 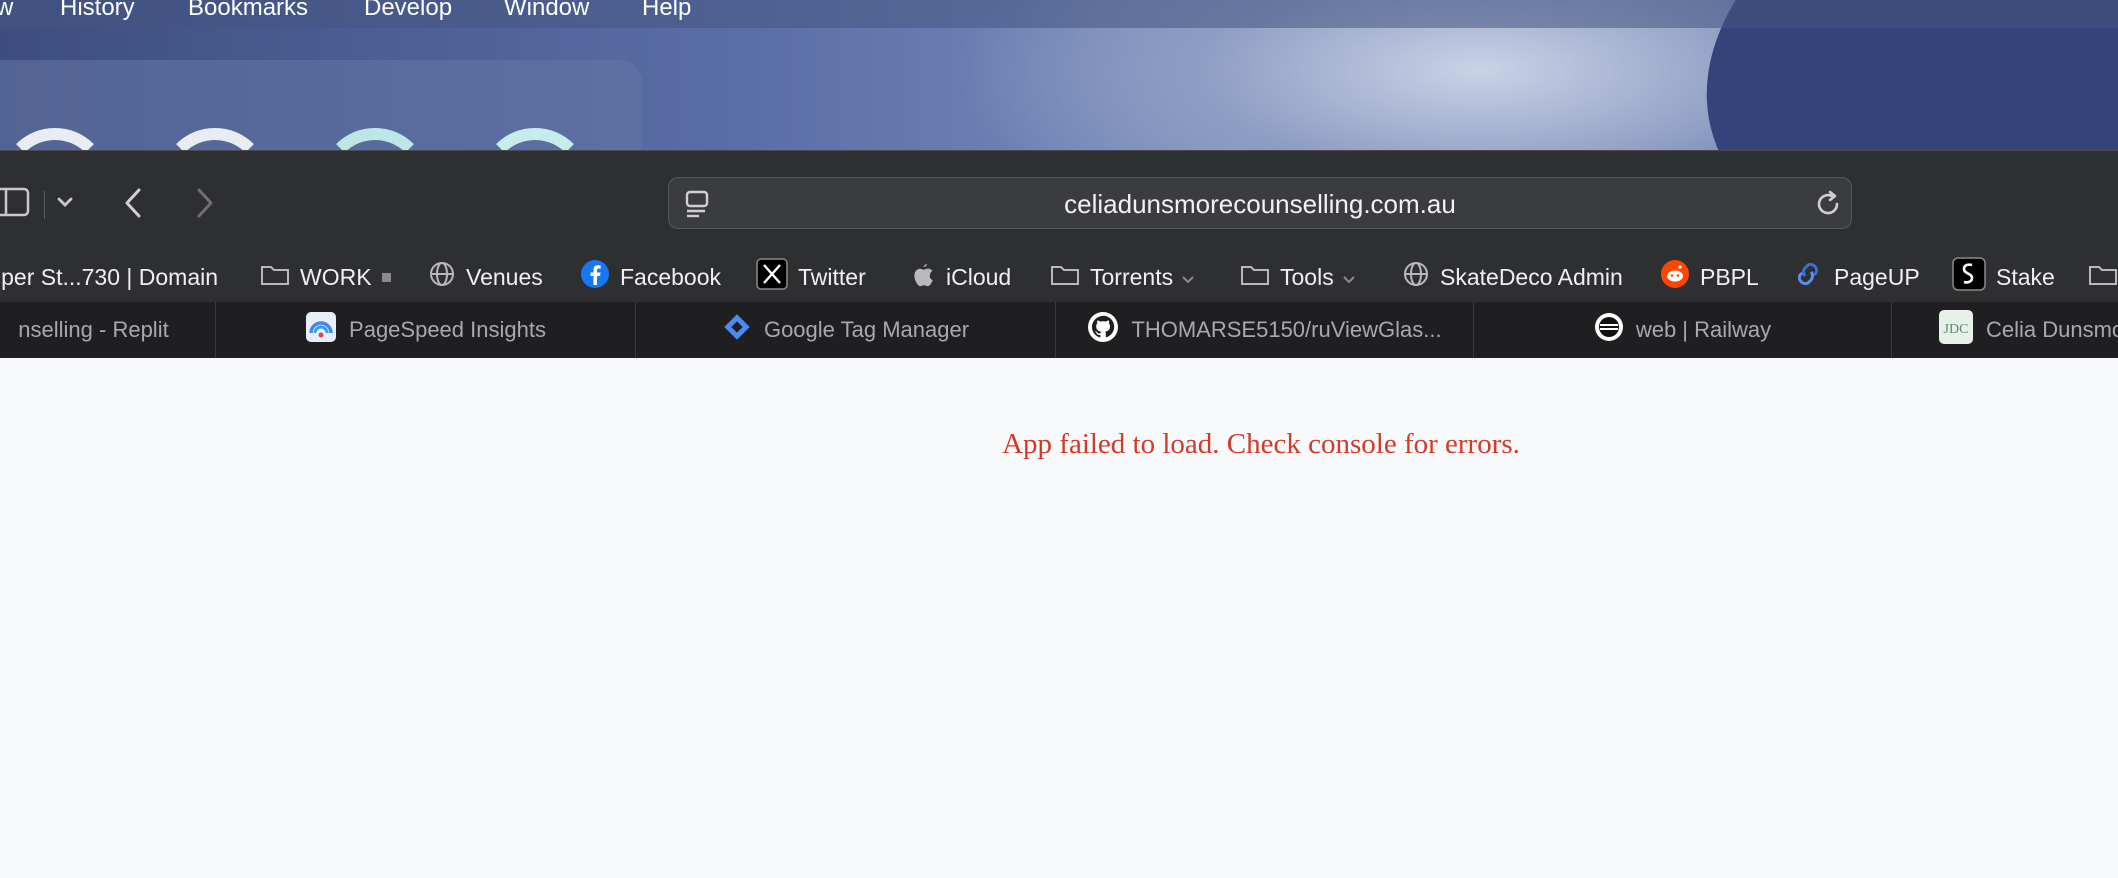 I want to click on unread-dot-icon, so click(x=386, y=277).